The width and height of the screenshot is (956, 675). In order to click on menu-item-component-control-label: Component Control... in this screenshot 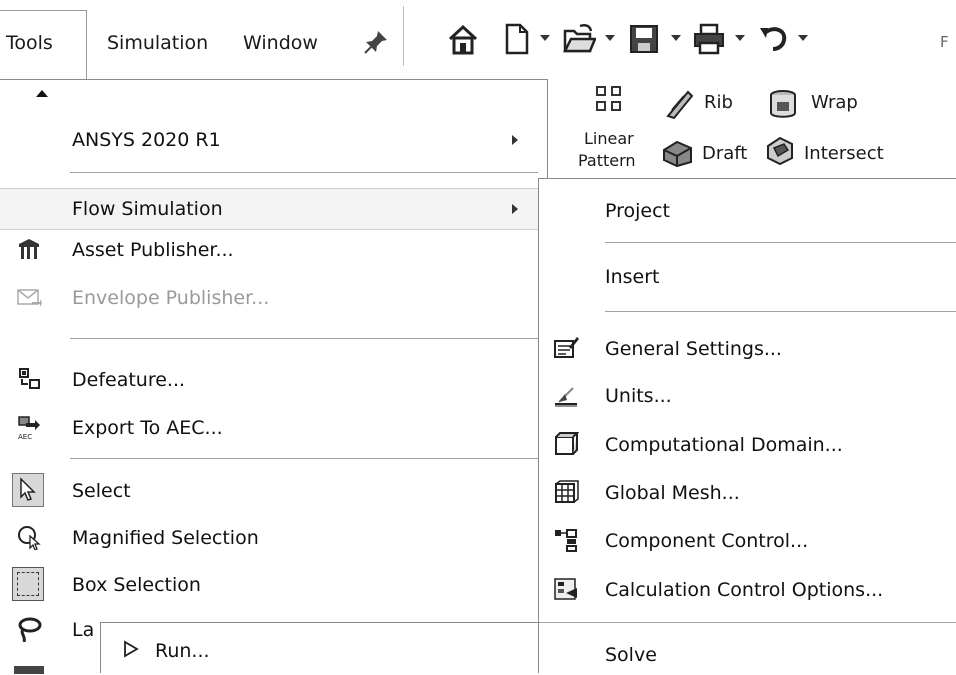, I will do `click(707, 541)`.